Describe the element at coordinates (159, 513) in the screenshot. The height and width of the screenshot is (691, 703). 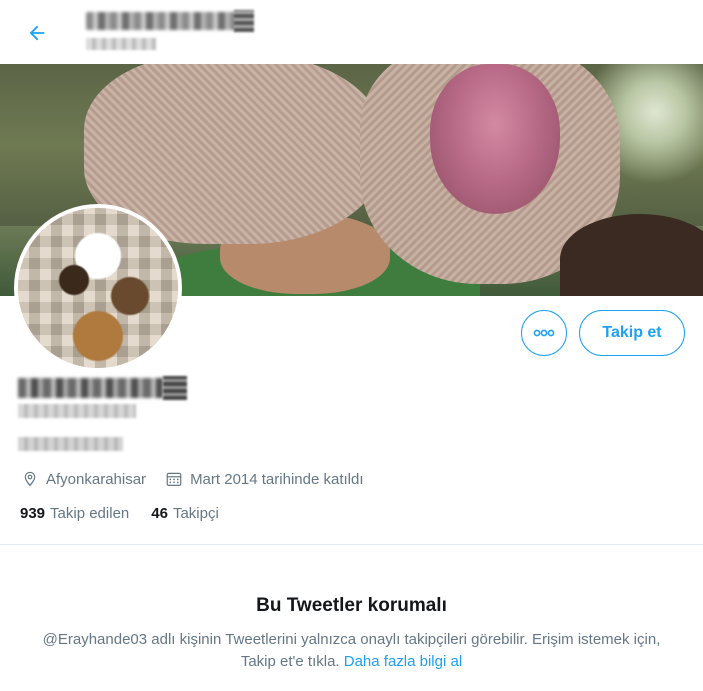
I see `followers-count: 46` at that location.